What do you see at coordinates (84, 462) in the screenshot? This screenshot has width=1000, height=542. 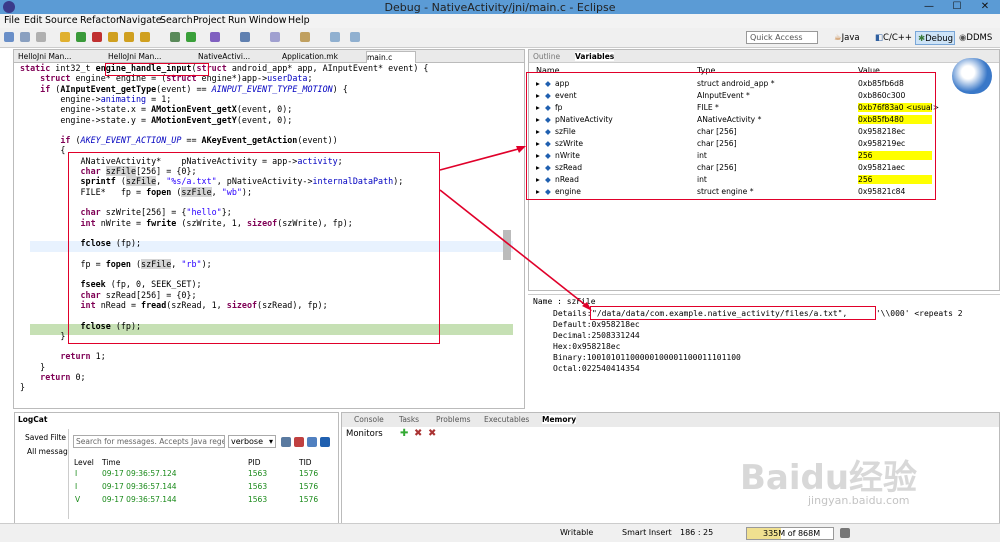 I see `col-level: Level` at bounding box center [84, 462].